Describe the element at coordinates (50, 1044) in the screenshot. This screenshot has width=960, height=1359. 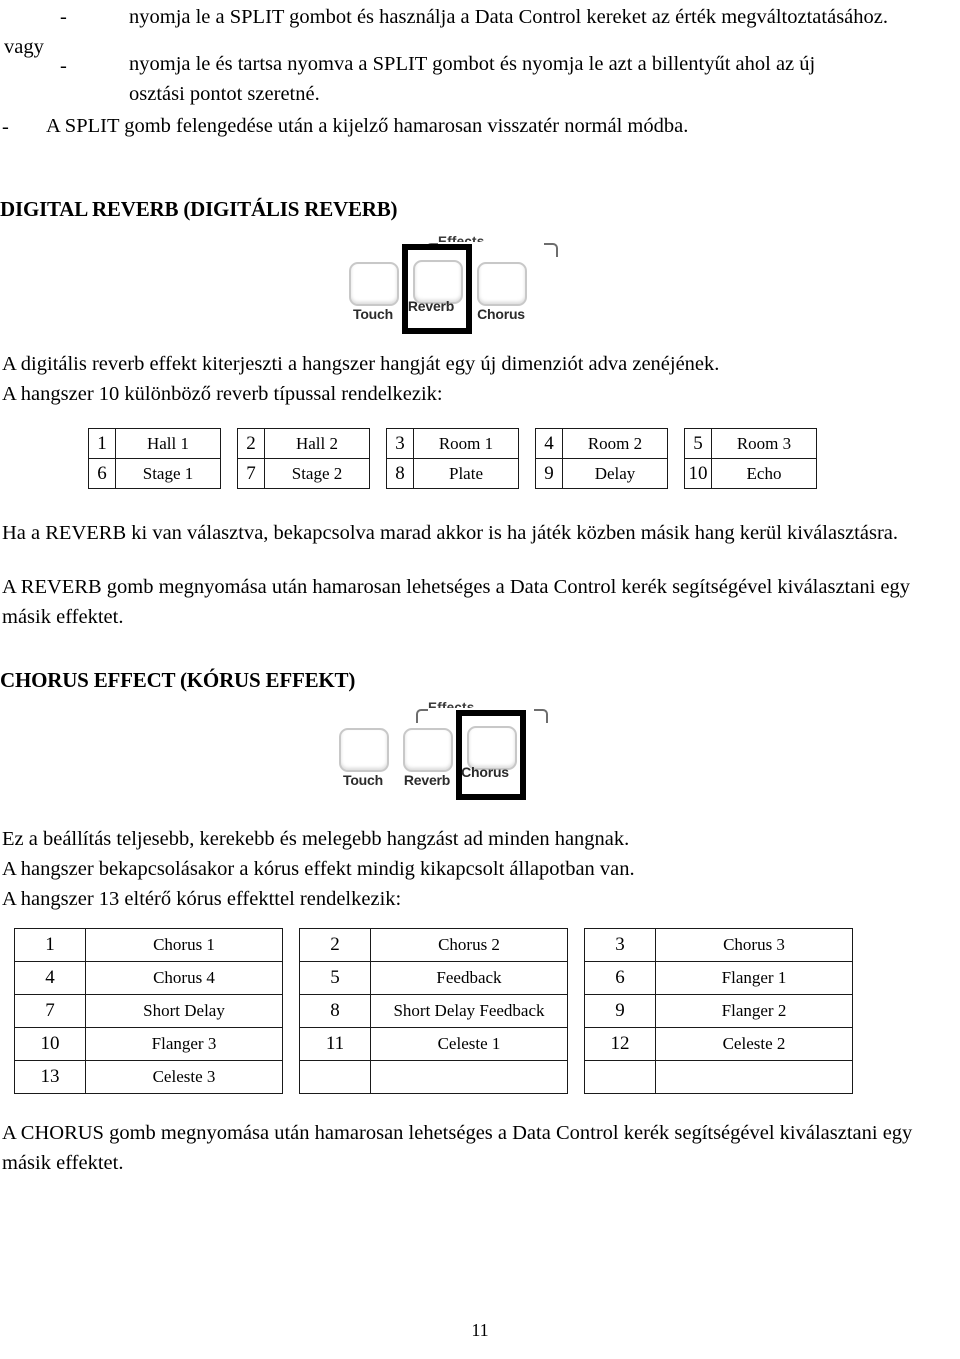
I see `chorus-number: 10` at that location.